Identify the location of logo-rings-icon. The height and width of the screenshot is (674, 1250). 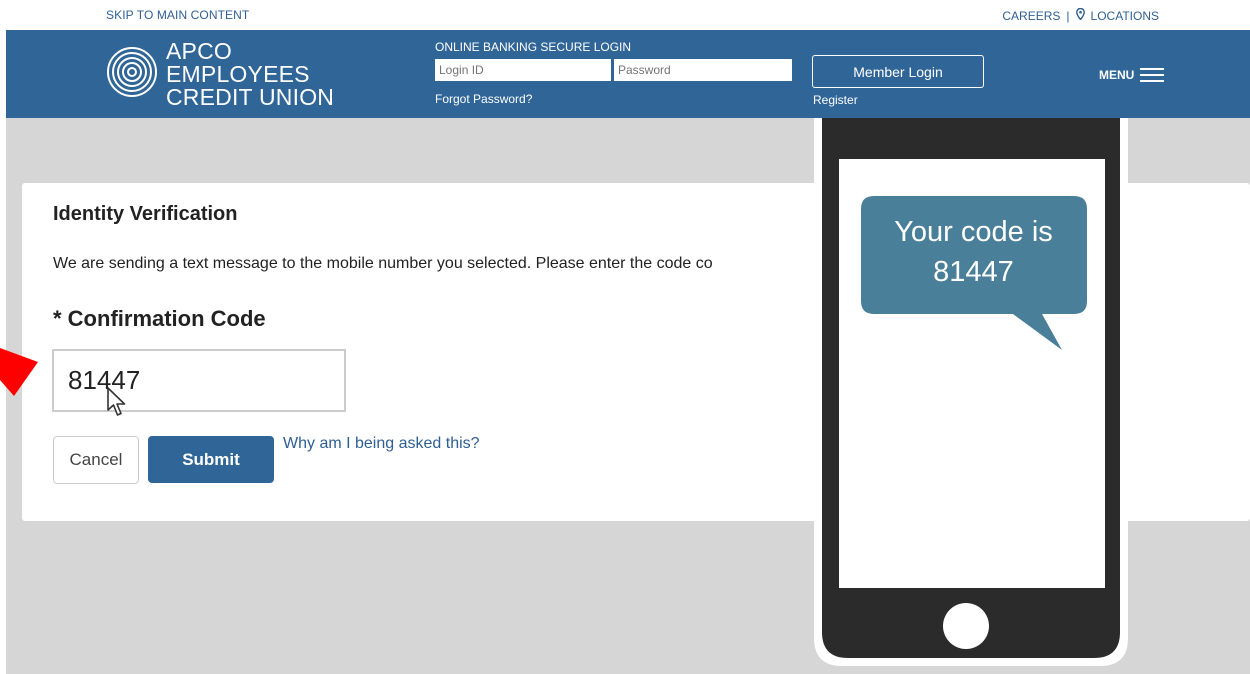
(132, 74).